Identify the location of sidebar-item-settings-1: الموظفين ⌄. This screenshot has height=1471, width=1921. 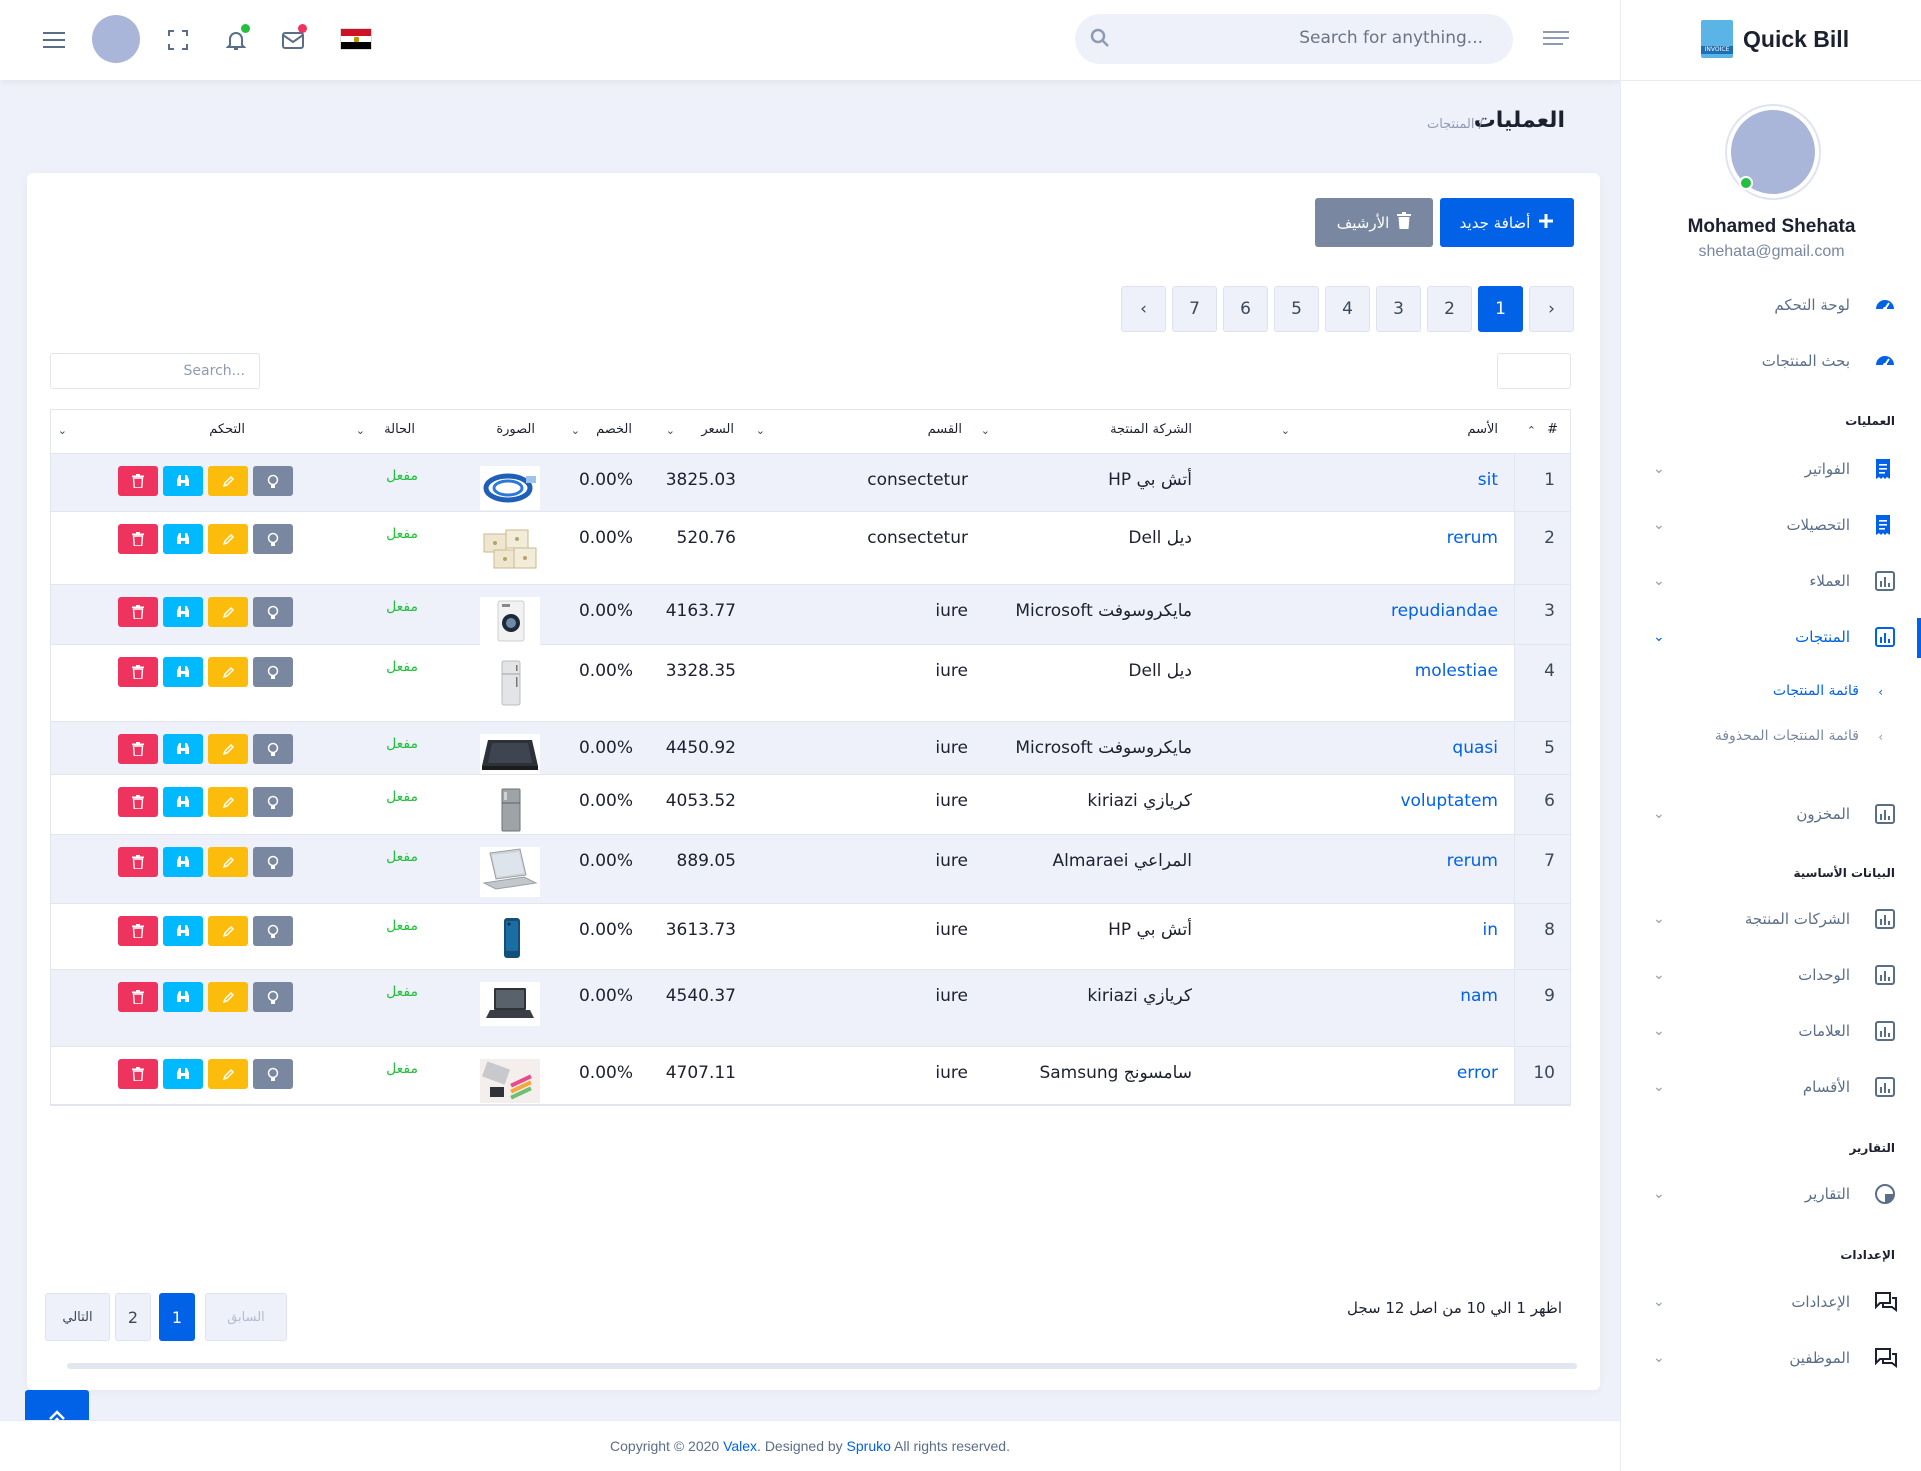
(1771, 1359).